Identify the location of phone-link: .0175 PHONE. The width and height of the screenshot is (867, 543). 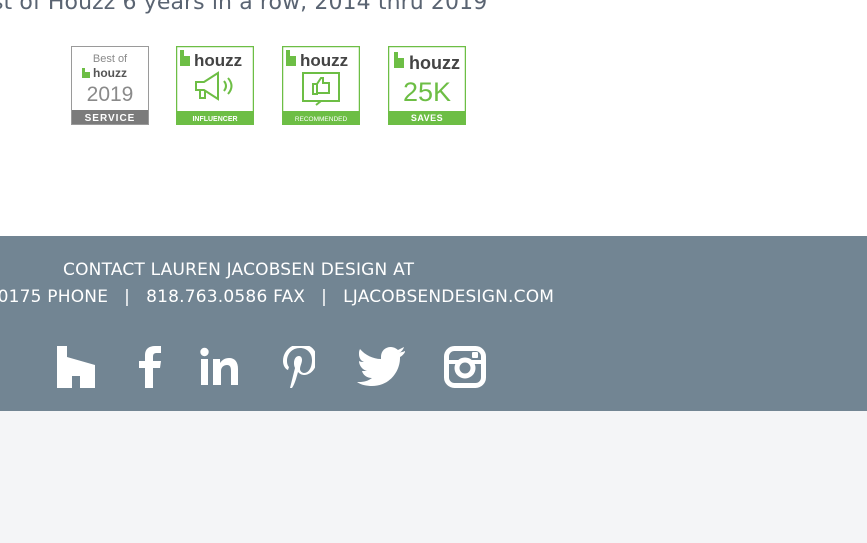
(54, 297).